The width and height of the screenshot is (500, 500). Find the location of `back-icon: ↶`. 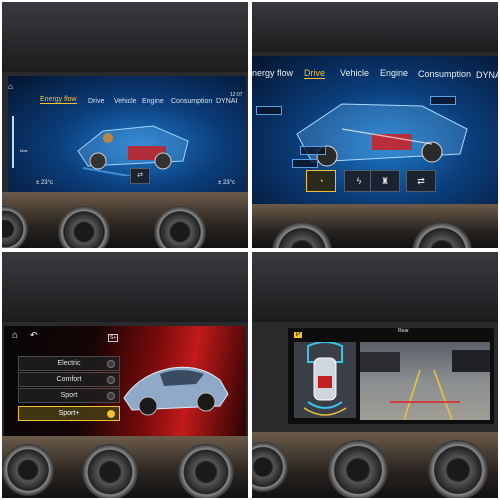

back-icon: ↶ is located at coordinates (34, 335).